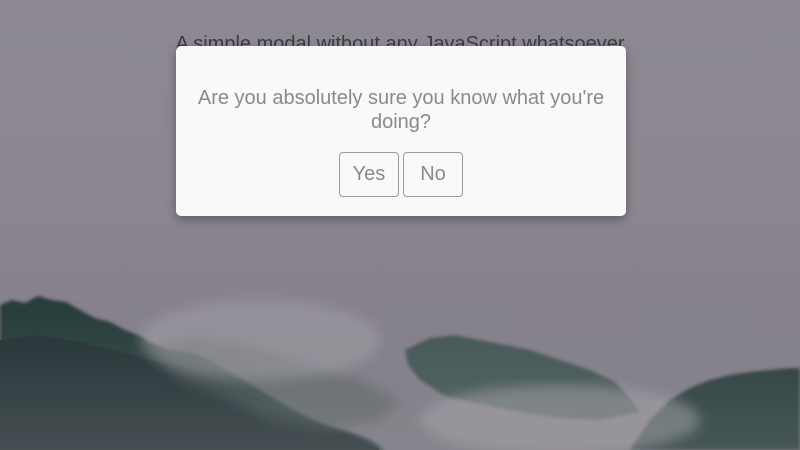 This screenshot has height=450, width=800. Describe the element at coordinates (433, 174) in the screenshot. I see `no-button: No` at that location.